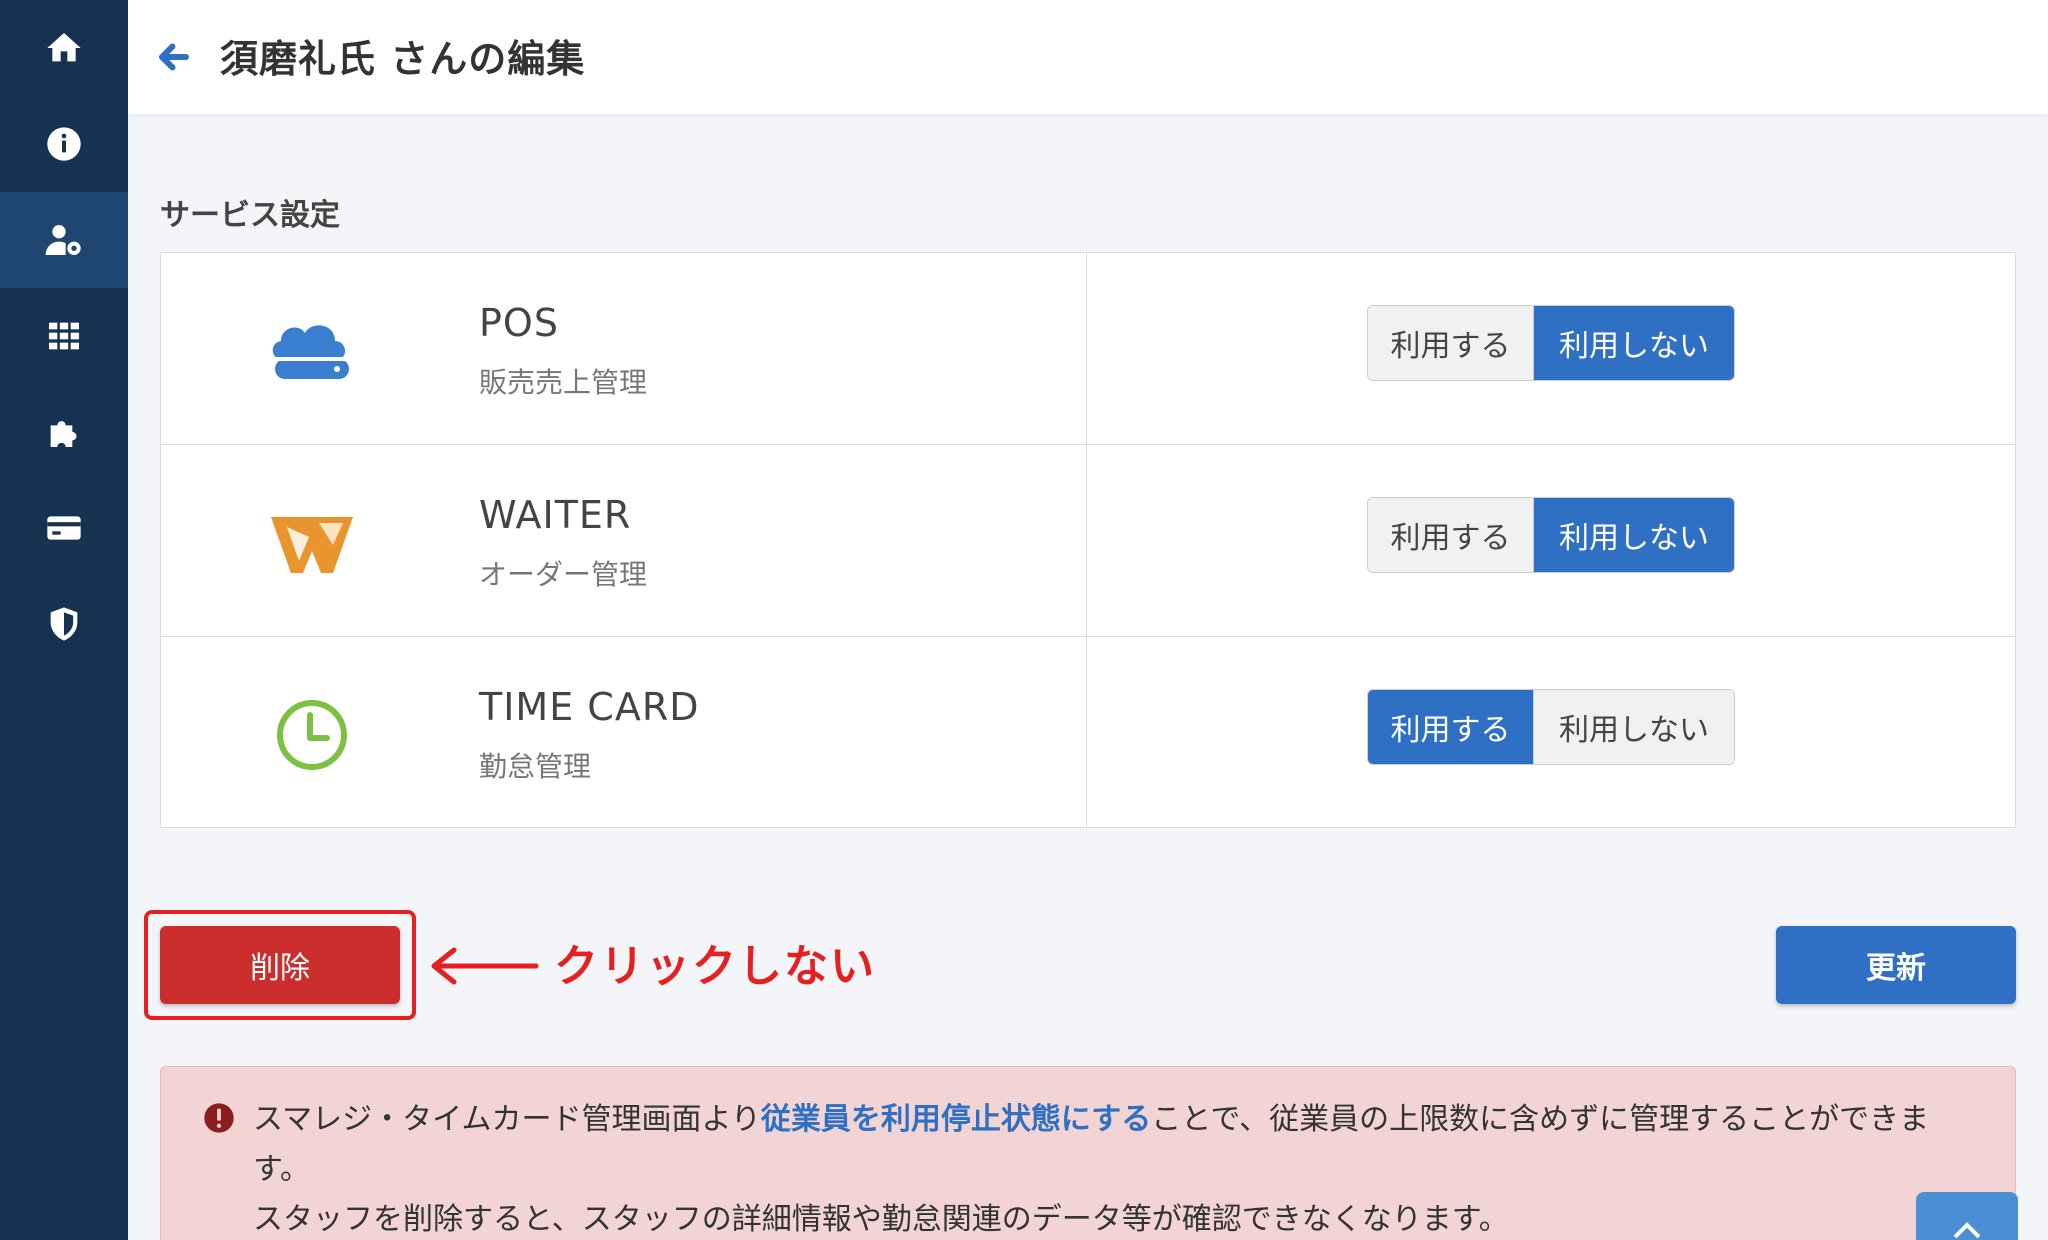  I want to click on sidebar-item-plugins, so click(64, 432).